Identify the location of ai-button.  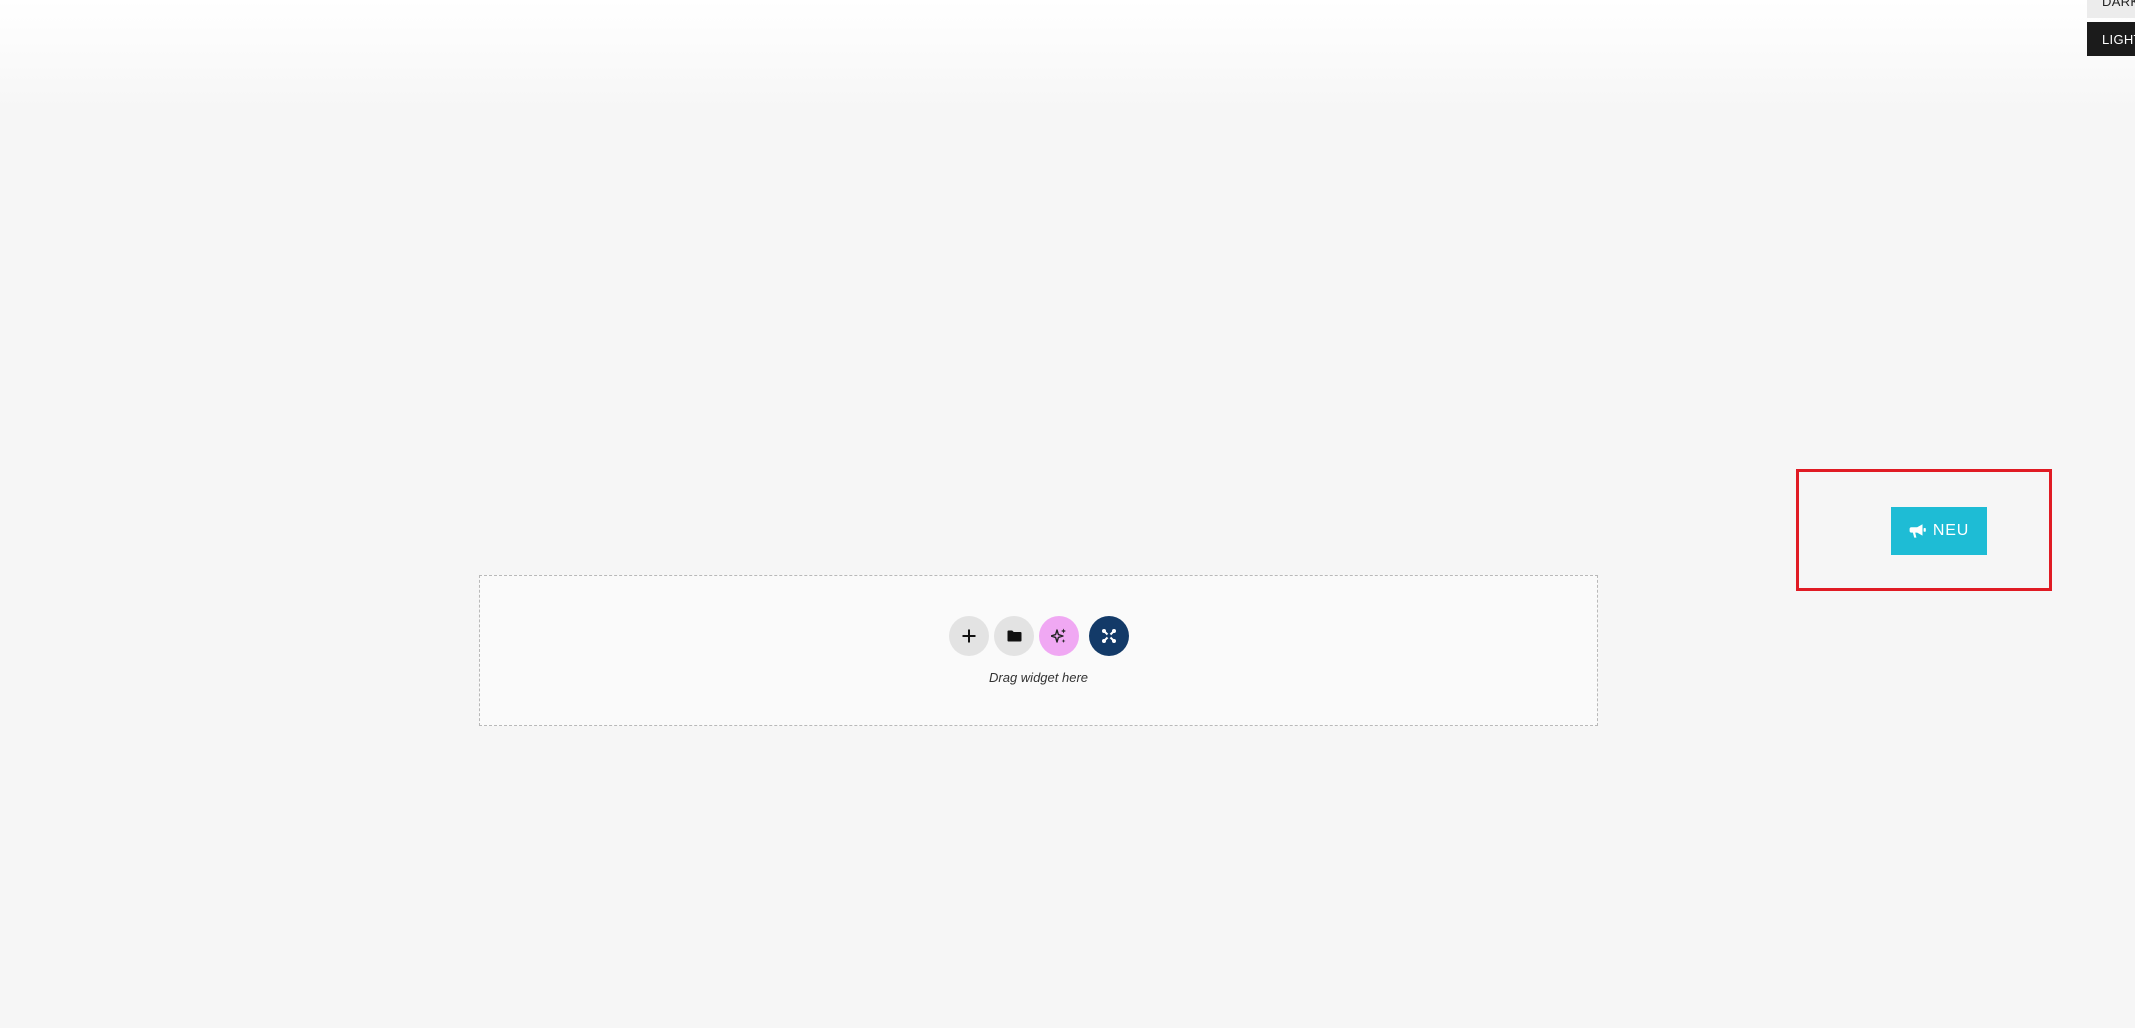
(1059, 636).